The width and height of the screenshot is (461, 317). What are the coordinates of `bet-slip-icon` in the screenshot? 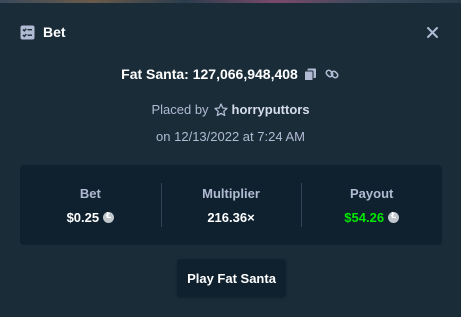 It's located at (27, 32).